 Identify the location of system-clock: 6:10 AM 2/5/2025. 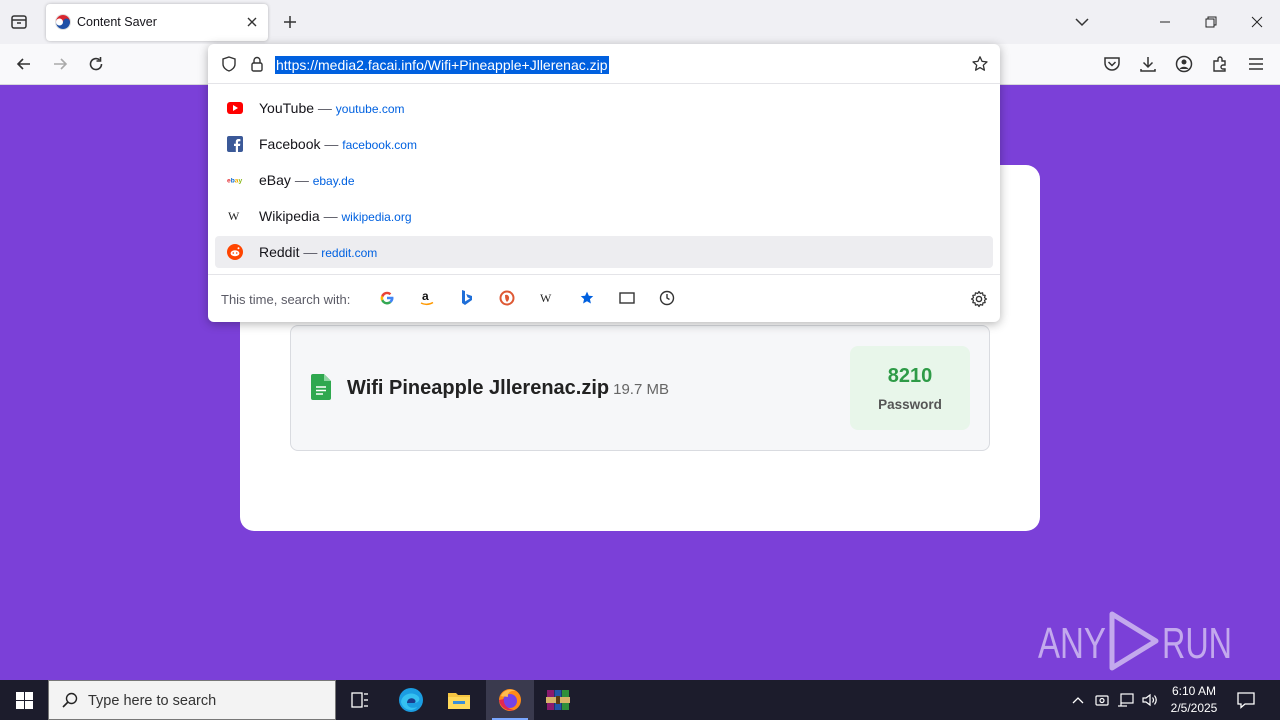
(1194, 700).